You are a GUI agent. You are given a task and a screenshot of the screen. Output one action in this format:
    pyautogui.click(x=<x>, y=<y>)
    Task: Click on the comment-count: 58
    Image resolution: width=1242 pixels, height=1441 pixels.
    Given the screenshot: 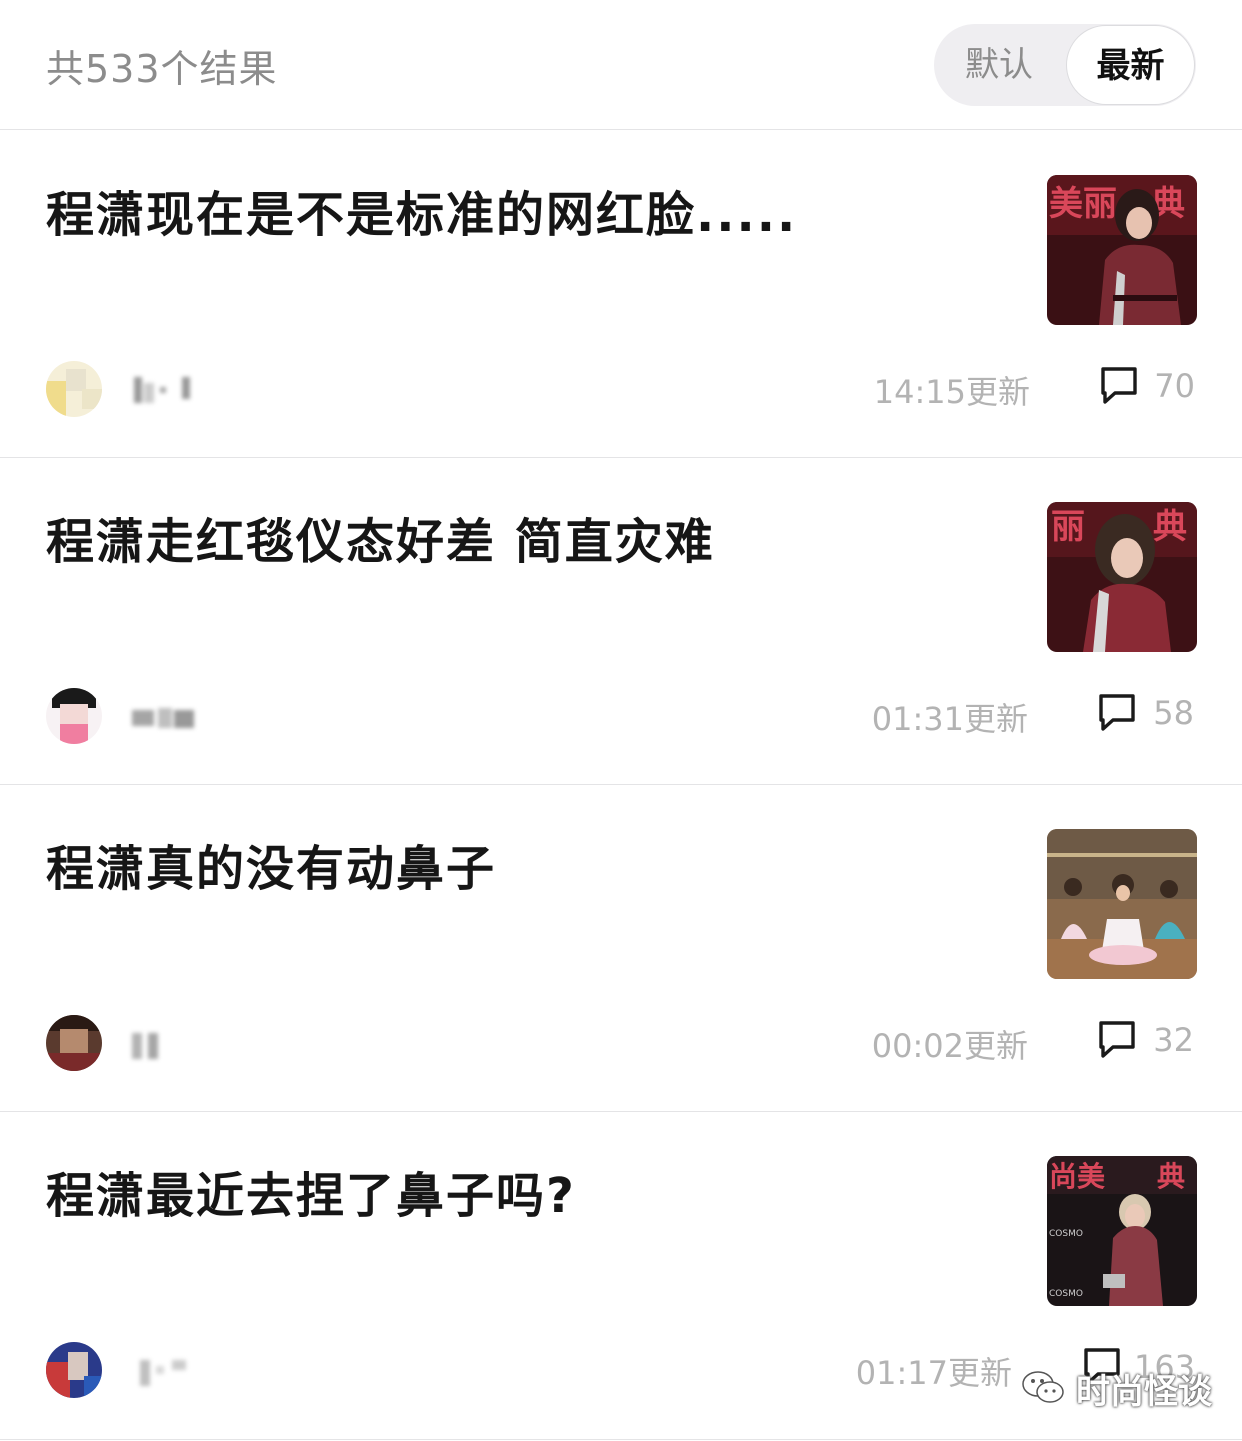 What is the action you would take?
    pyautogui.click(x=1173, y=713)
    